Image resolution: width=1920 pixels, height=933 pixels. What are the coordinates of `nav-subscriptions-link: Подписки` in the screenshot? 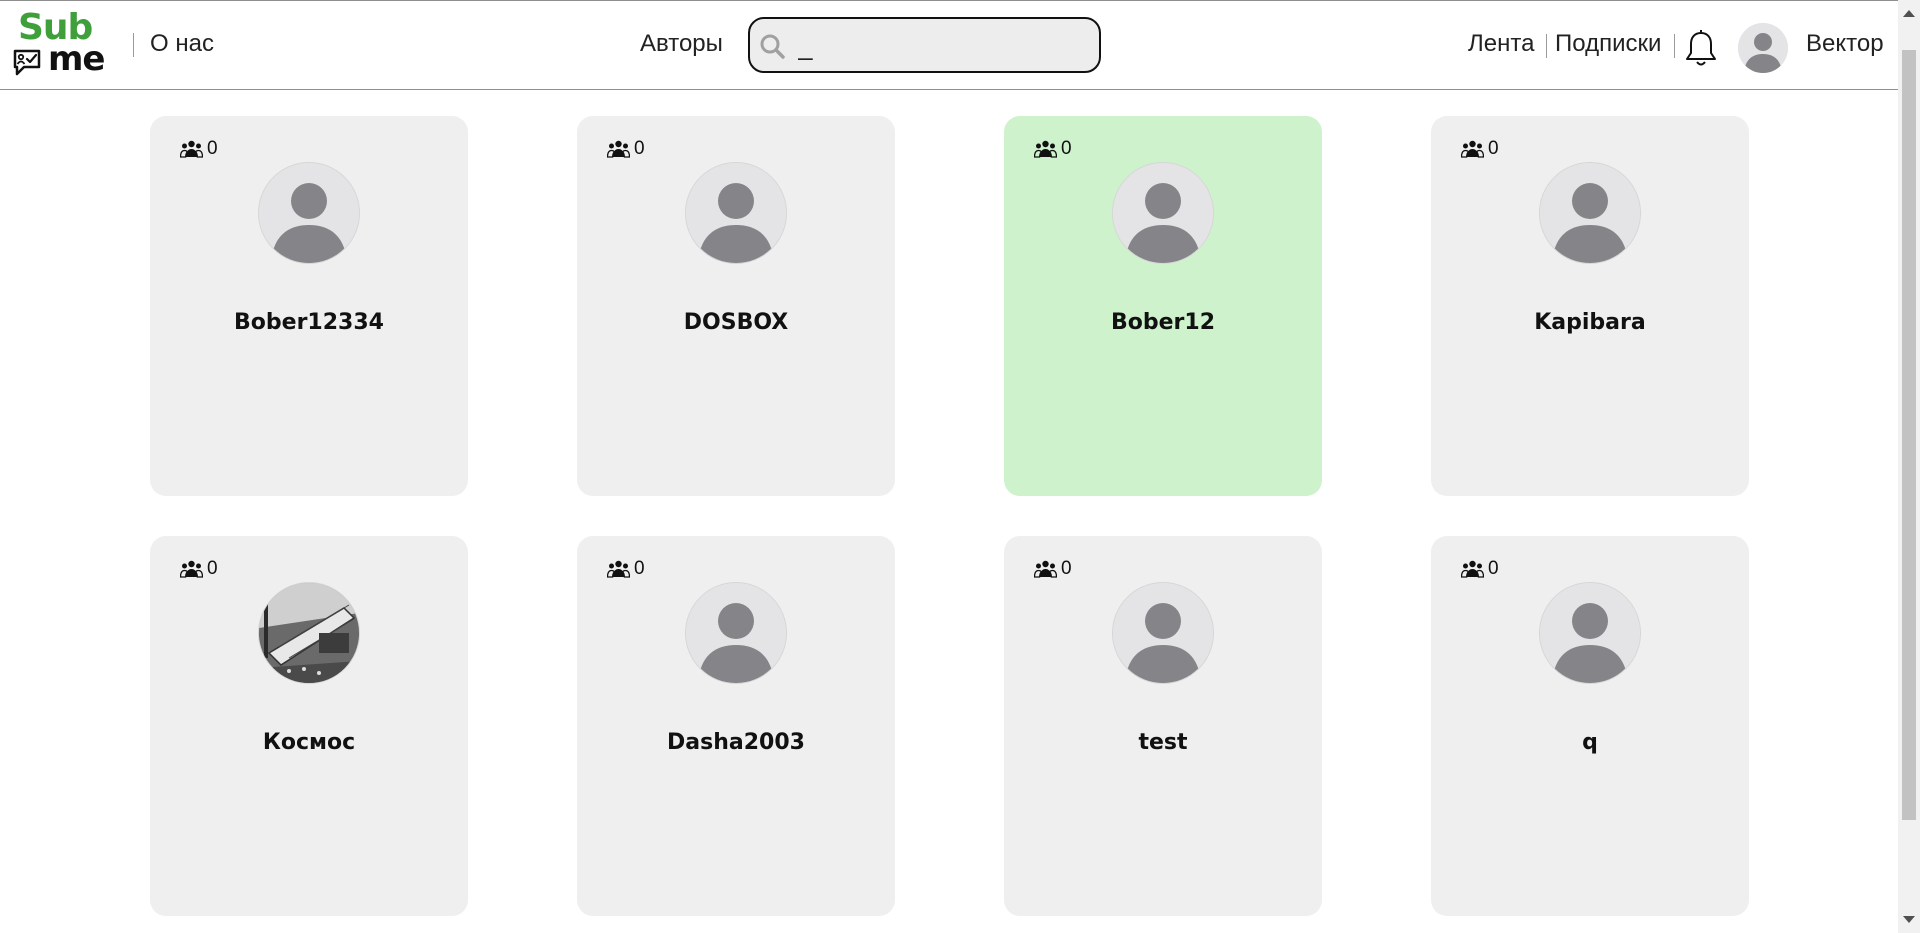 It's located at (1608, 44).